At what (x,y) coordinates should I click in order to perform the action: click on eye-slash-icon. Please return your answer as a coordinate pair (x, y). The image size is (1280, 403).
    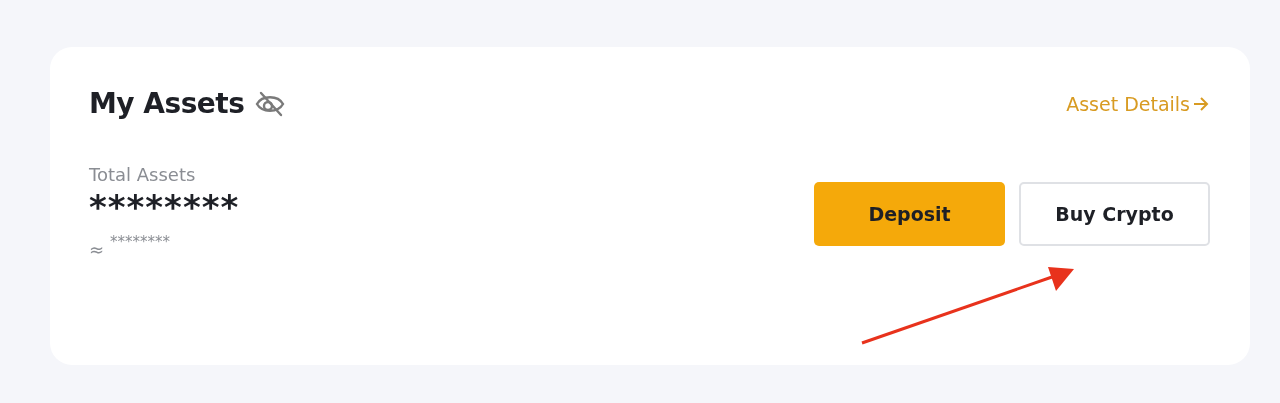
    Looking at the image, I should click on (270, 103).